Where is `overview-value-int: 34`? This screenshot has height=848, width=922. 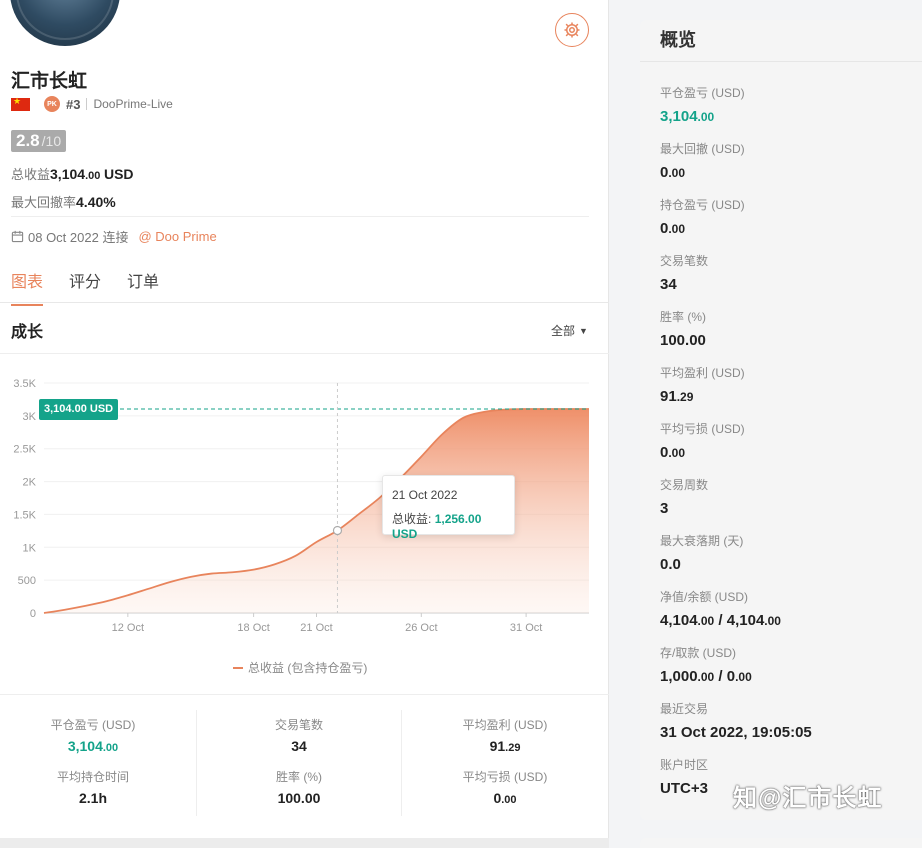 overview-value-int: 34 is located at coordinates (668, 284).